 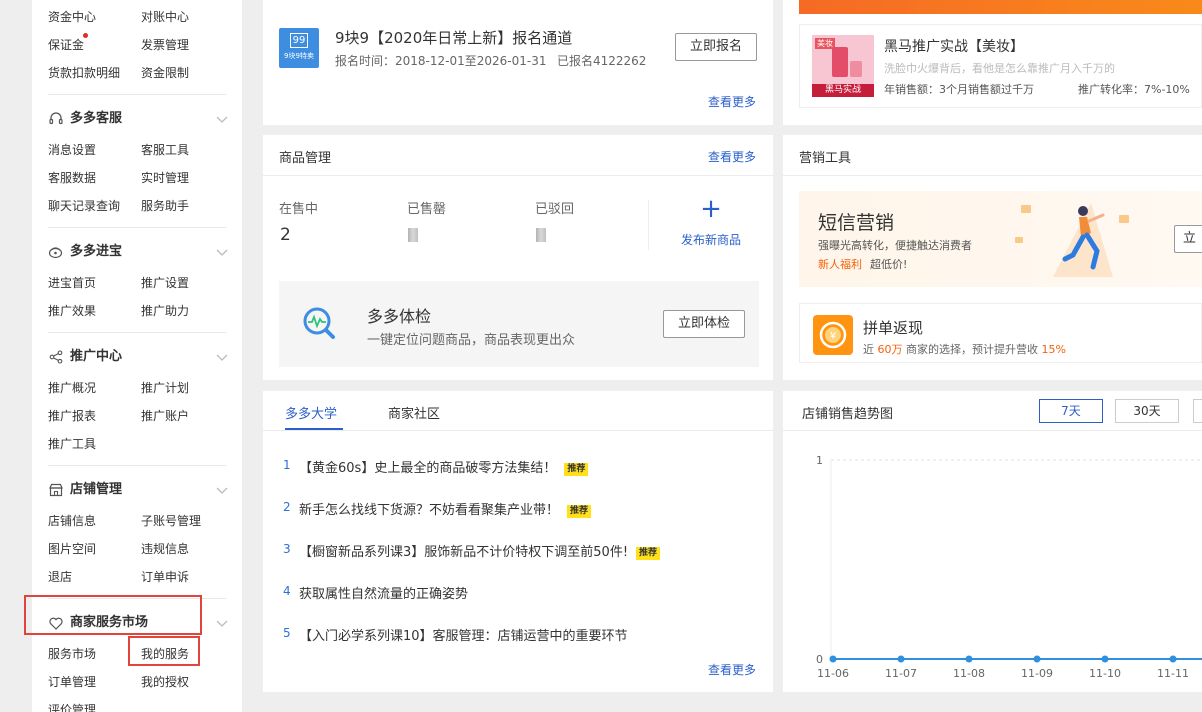 What do you see at coordinates (895, 245) in the screenshot?
I see `sms-desc: 强曝光高转化，便捷触达消费者` at bounding box center [895, 245].